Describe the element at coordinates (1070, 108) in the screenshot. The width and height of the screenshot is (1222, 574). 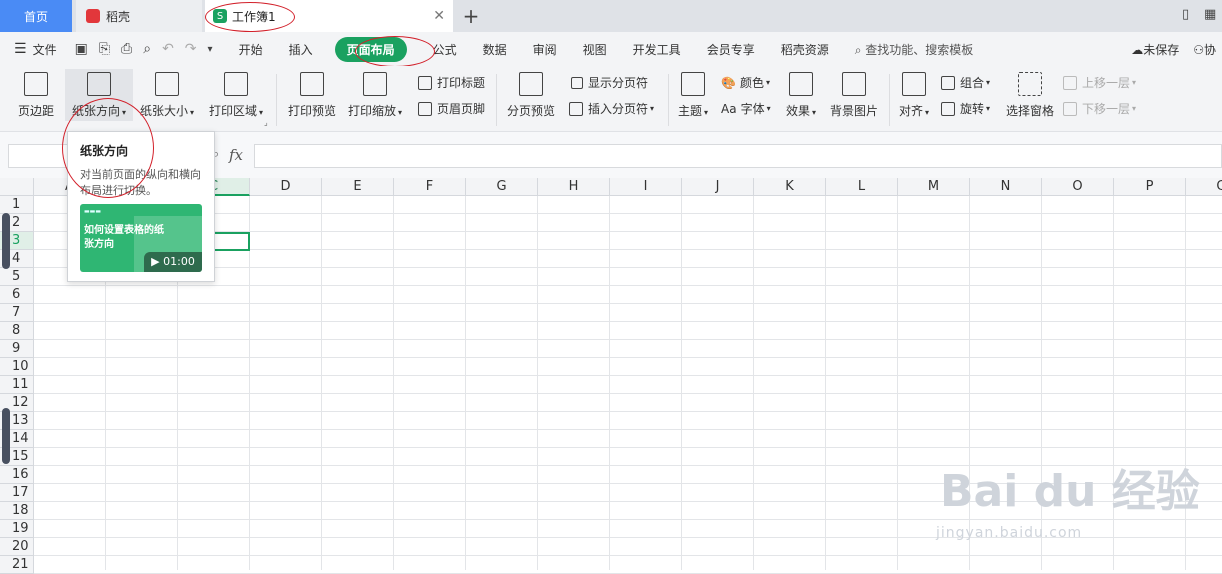
I see `send-backward-icon` at that location.